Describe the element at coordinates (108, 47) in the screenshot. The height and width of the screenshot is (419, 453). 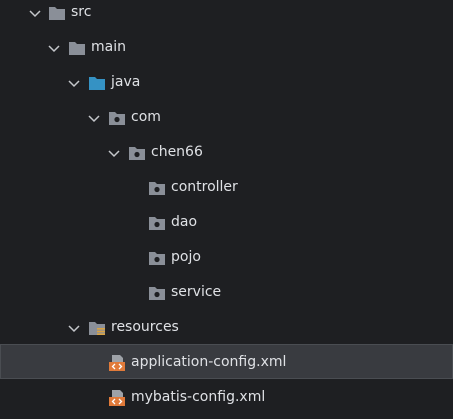
I see `tree-node-label: main` at that location.